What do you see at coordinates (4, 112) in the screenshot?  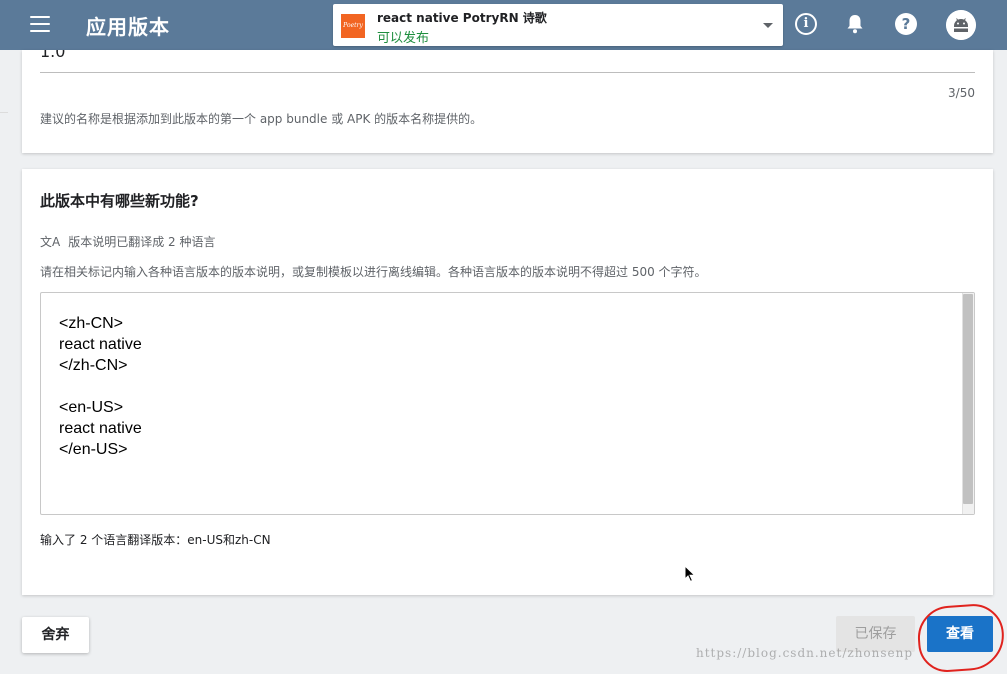 I see `divider` at bounding box center [4, 112].